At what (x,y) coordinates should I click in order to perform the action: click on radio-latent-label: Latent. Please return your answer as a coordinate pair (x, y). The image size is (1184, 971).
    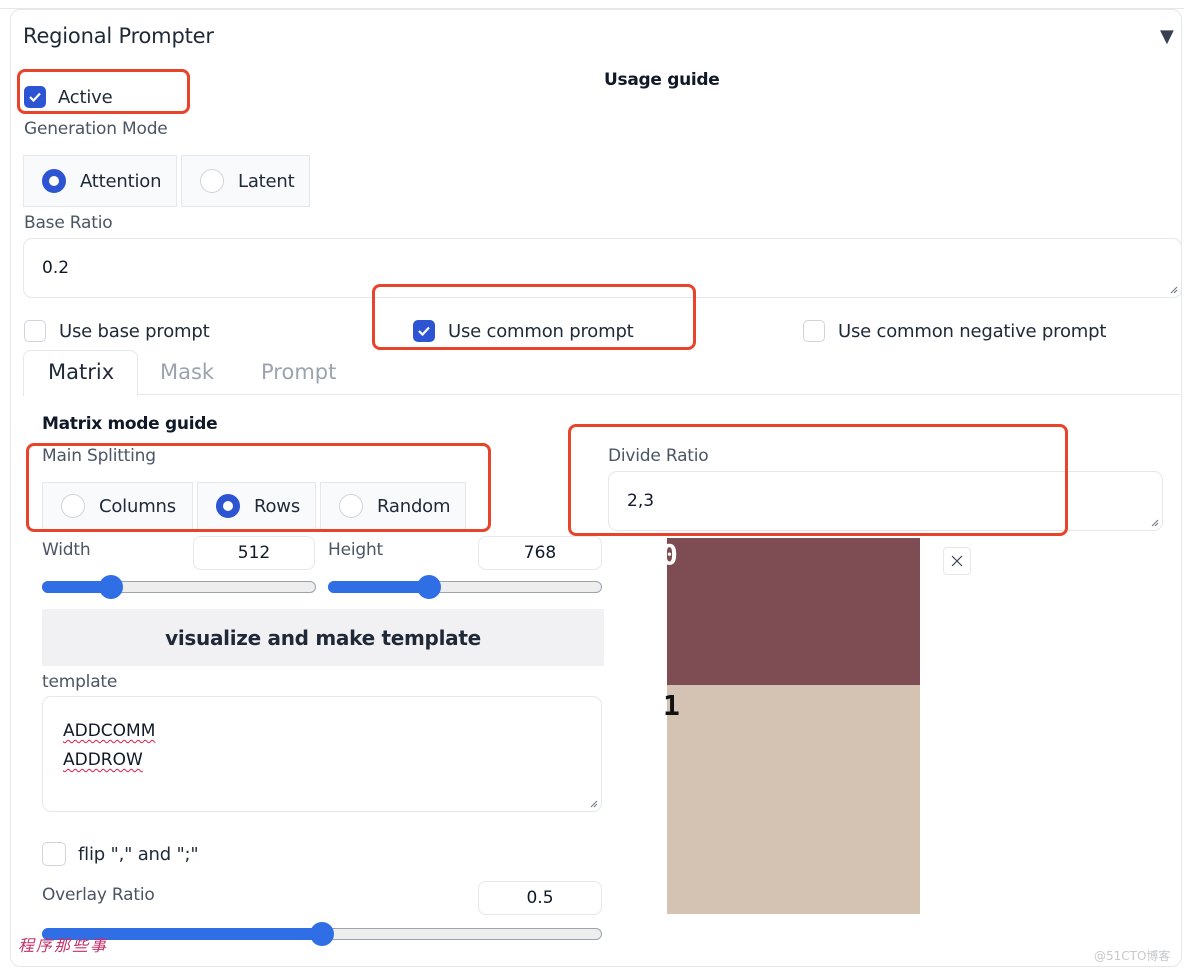
    Looking at the image, I should click on (266, 181).